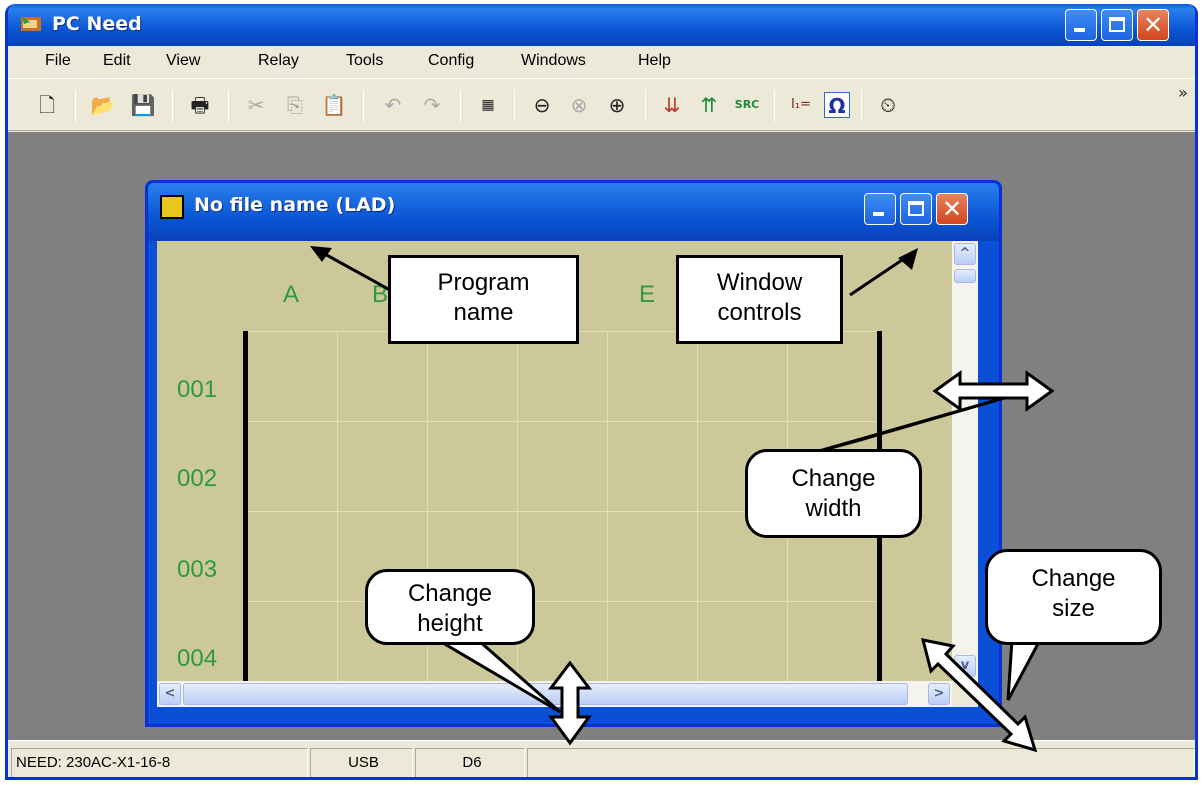 The image size is (1203, 785). What do you see at coordinates (1073, 608) in the screenshot?
I see `callout-line: size` at bounding box center [1073, 608].